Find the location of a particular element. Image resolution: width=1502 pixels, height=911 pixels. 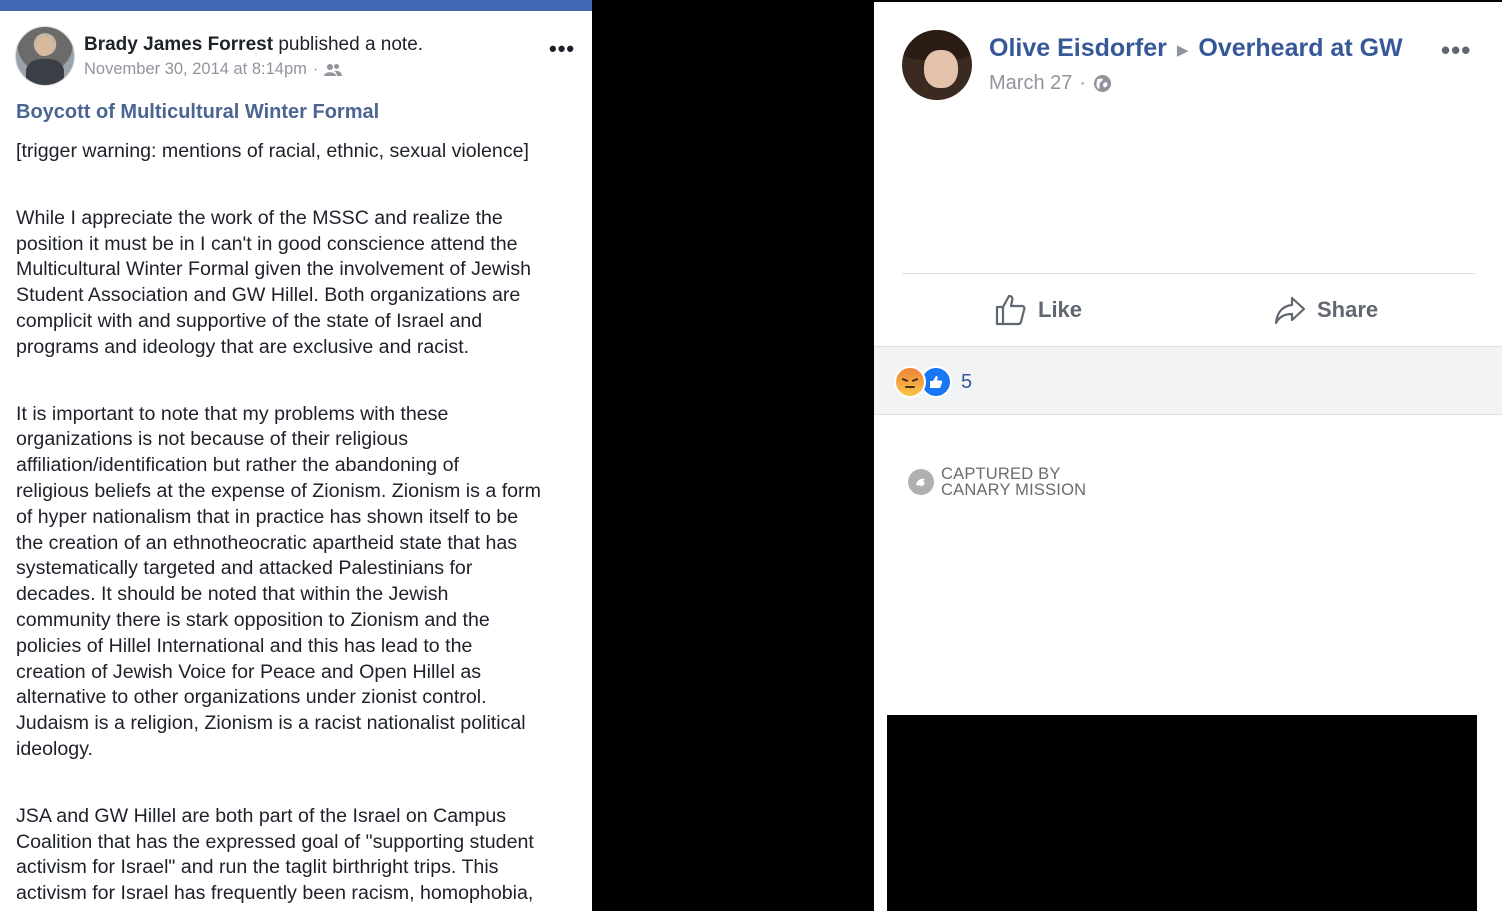

captured-line-1: CAPTURED BY is located at coordinates (1001, 474).